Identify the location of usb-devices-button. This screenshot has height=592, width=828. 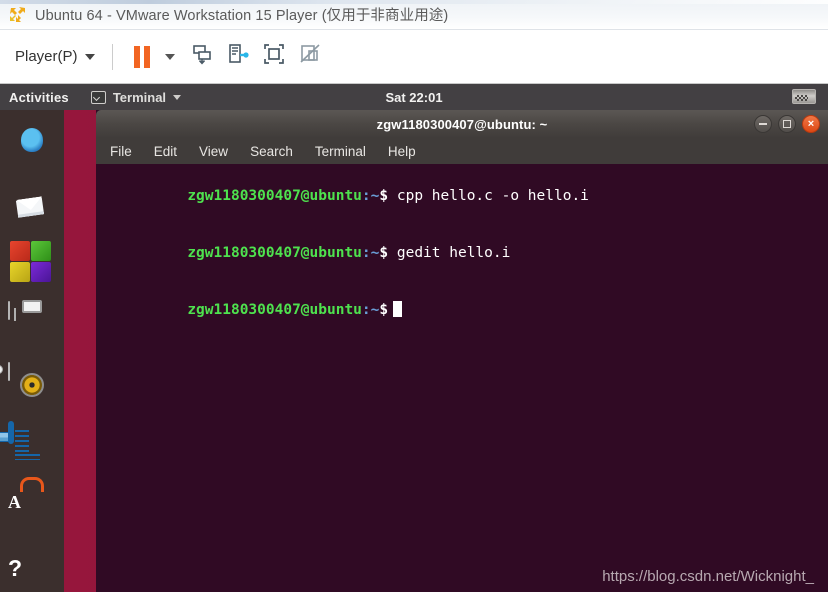
(238, 57).